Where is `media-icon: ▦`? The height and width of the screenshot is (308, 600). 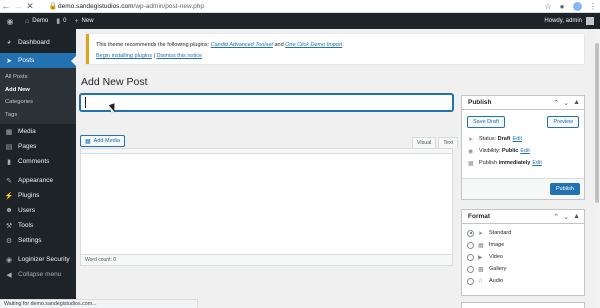
media-icon: ▦ is located at coordinates (9, 132).